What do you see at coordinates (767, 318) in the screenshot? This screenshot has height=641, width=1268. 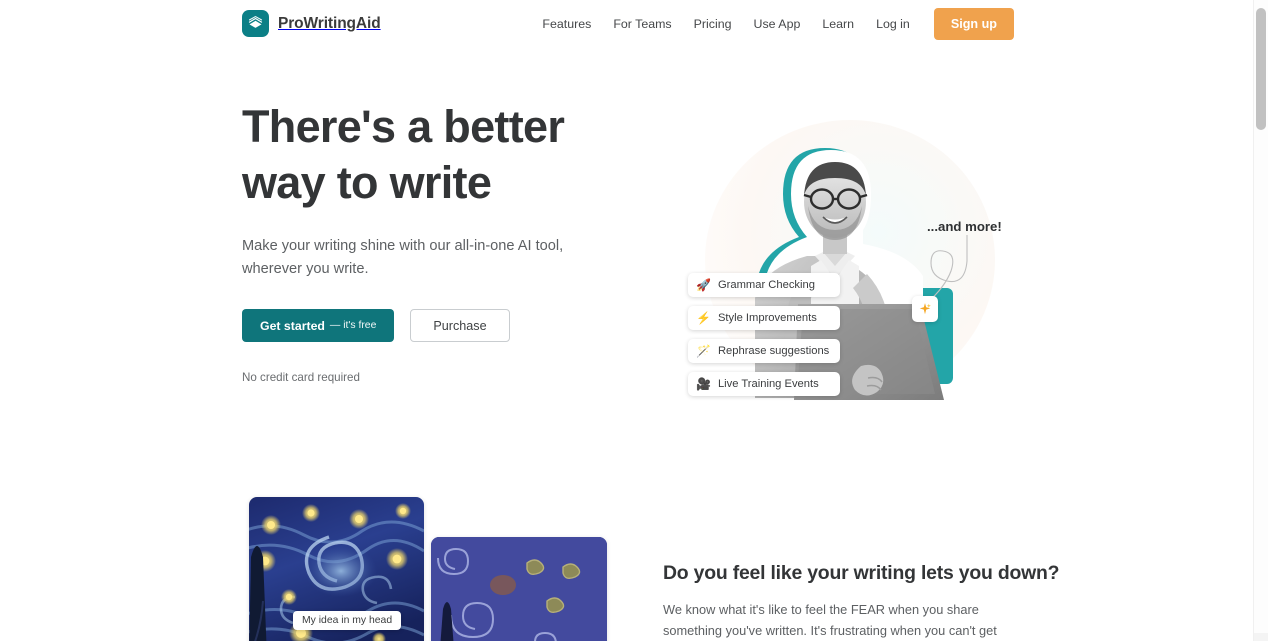 I see `feature-label: Style Improvements` at bounding box center [767, 318].